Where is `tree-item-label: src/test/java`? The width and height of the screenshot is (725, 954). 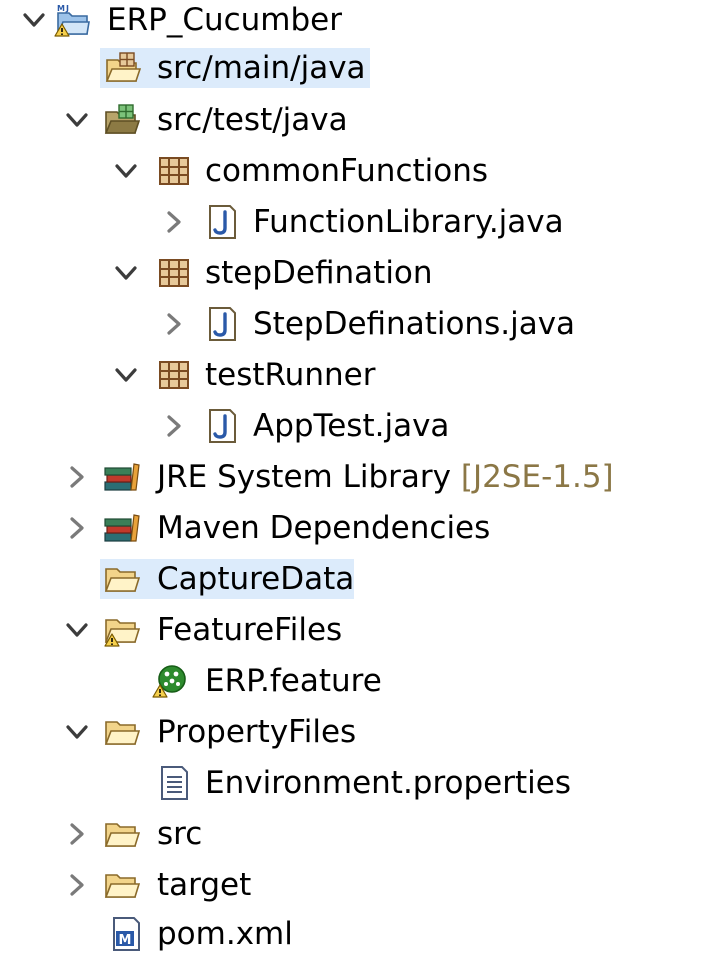 tree-item-label: src/test/java is located at coordinates (252, 120).